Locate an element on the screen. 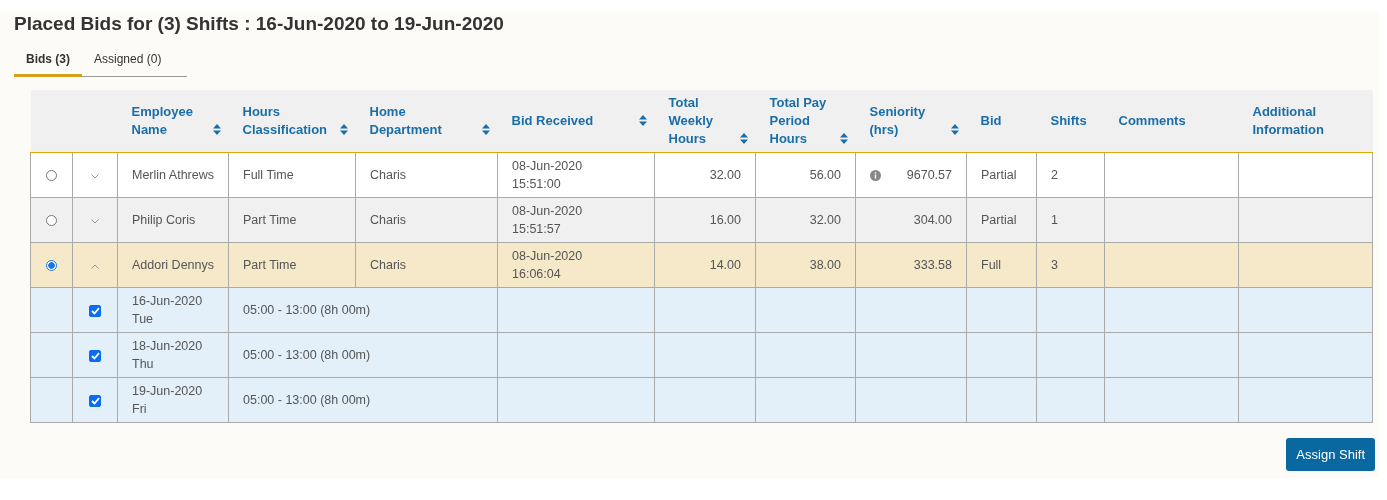 Image resolution: width=1387 pixels, height=500 pixels. table-cell: Full is located at coordinates (991, 265).